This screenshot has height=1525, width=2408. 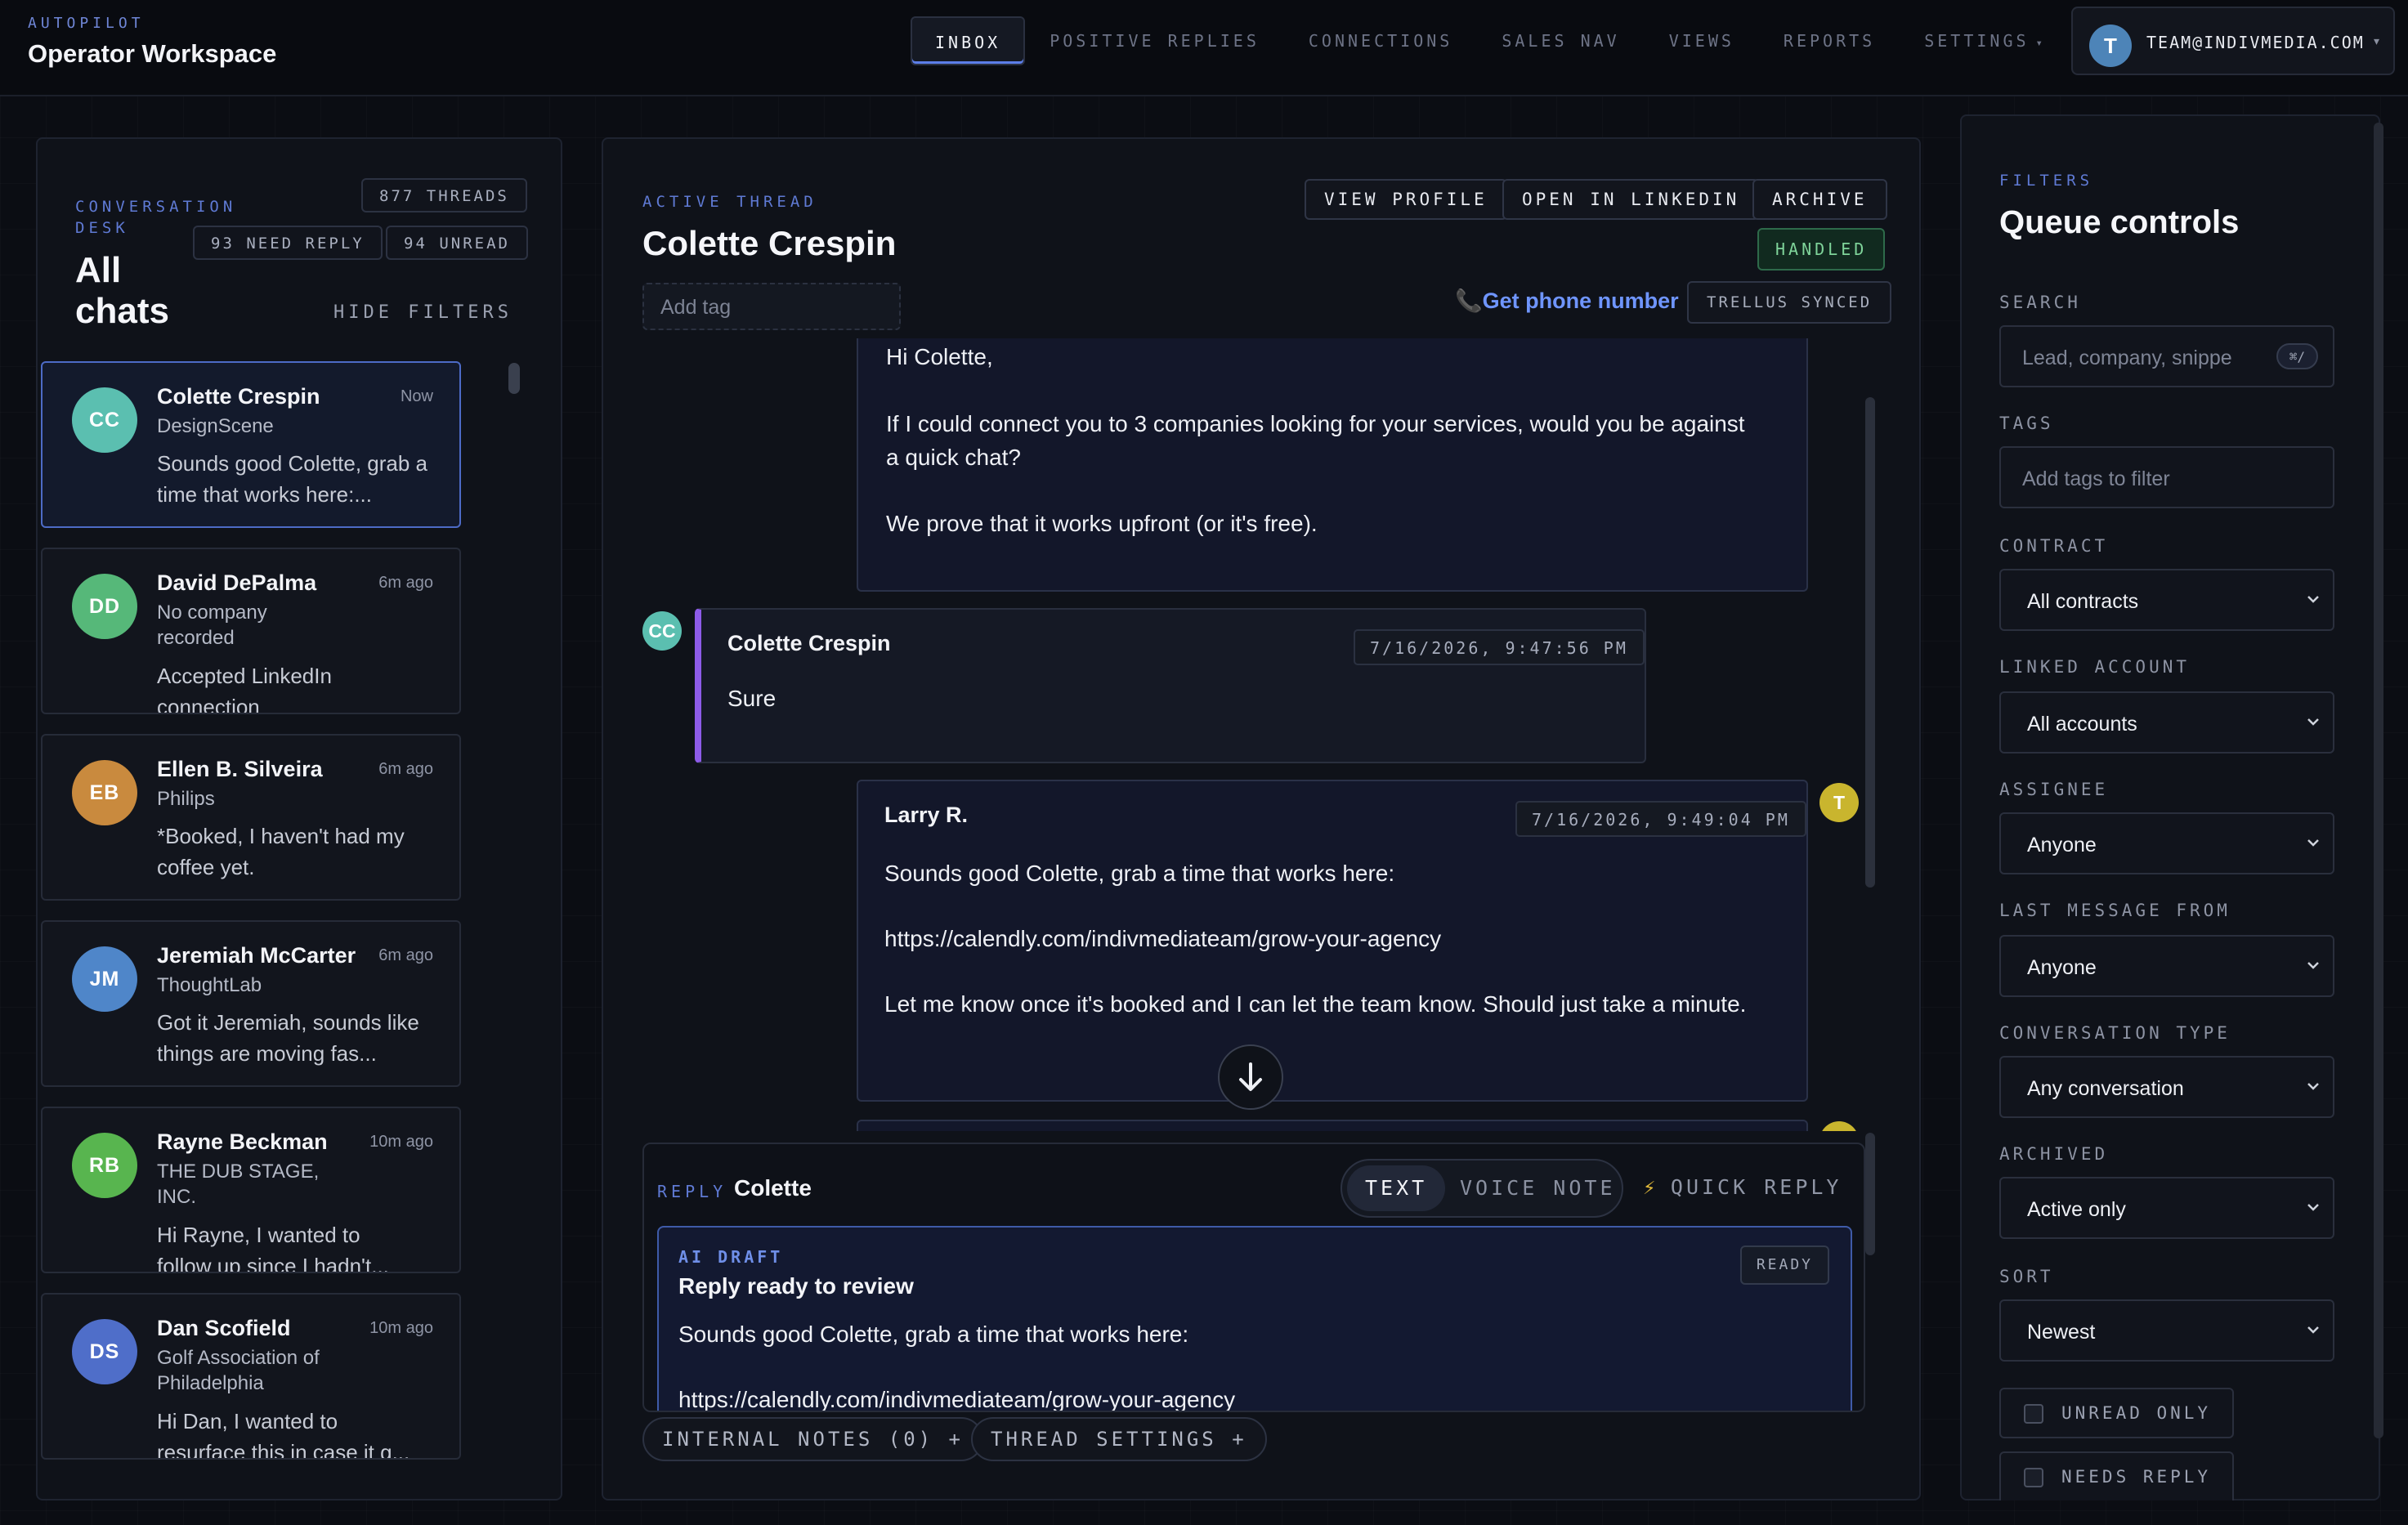 What do you see at coordinates (692, 1191) in the screenshot?
I see `reply-kicker: REPLY` at bounding box center [692, 1191].